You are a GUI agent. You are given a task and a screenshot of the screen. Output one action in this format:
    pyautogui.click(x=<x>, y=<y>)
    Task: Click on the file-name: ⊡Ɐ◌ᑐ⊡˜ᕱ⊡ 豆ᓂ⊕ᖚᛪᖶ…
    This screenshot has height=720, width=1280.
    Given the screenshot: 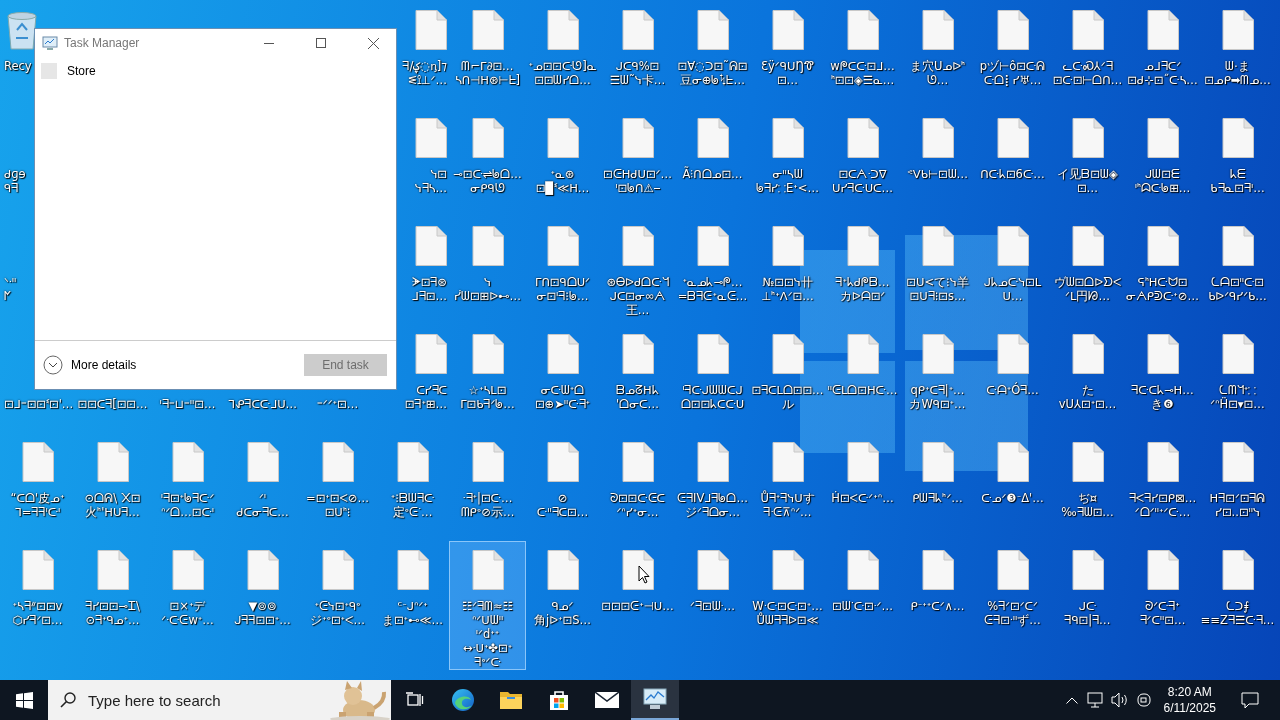 What is the action you would take?
    pyautogui.click(x=712, y=73)
    